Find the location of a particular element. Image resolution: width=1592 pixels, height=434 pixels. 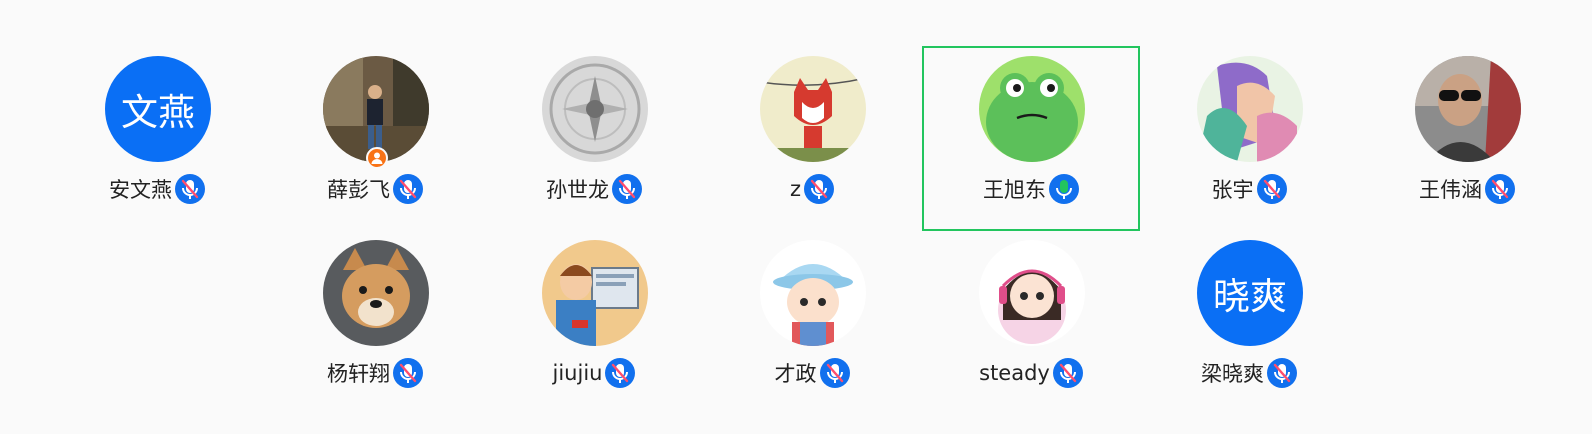

participant-tile: 文燕 安文燕 is located at coordinates (157, 138).